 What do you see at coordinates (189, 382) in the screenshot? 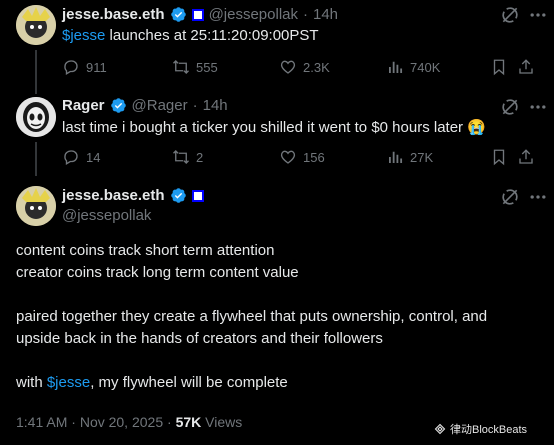
I see `tweet-text-suffix: , my flywheel will be complete` at bounding box center [189, 382].